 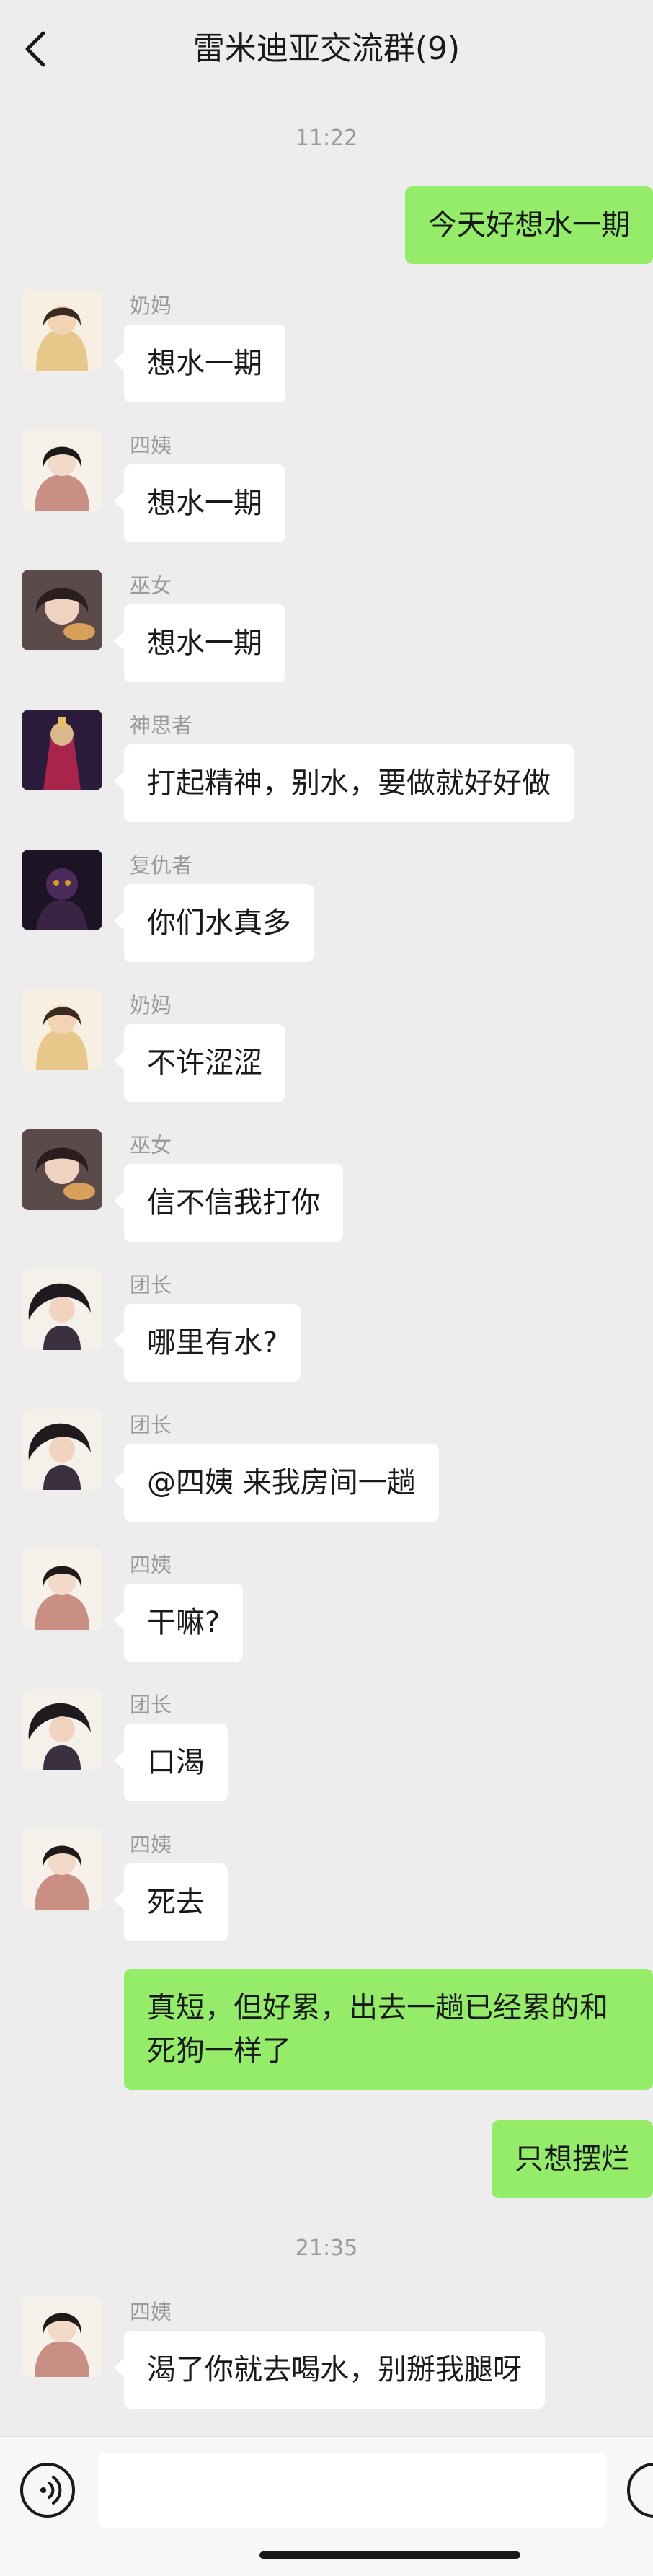 I want to click on message-bubble: 打起精神，别水，要做就好好做, so click(x=349, y=783).